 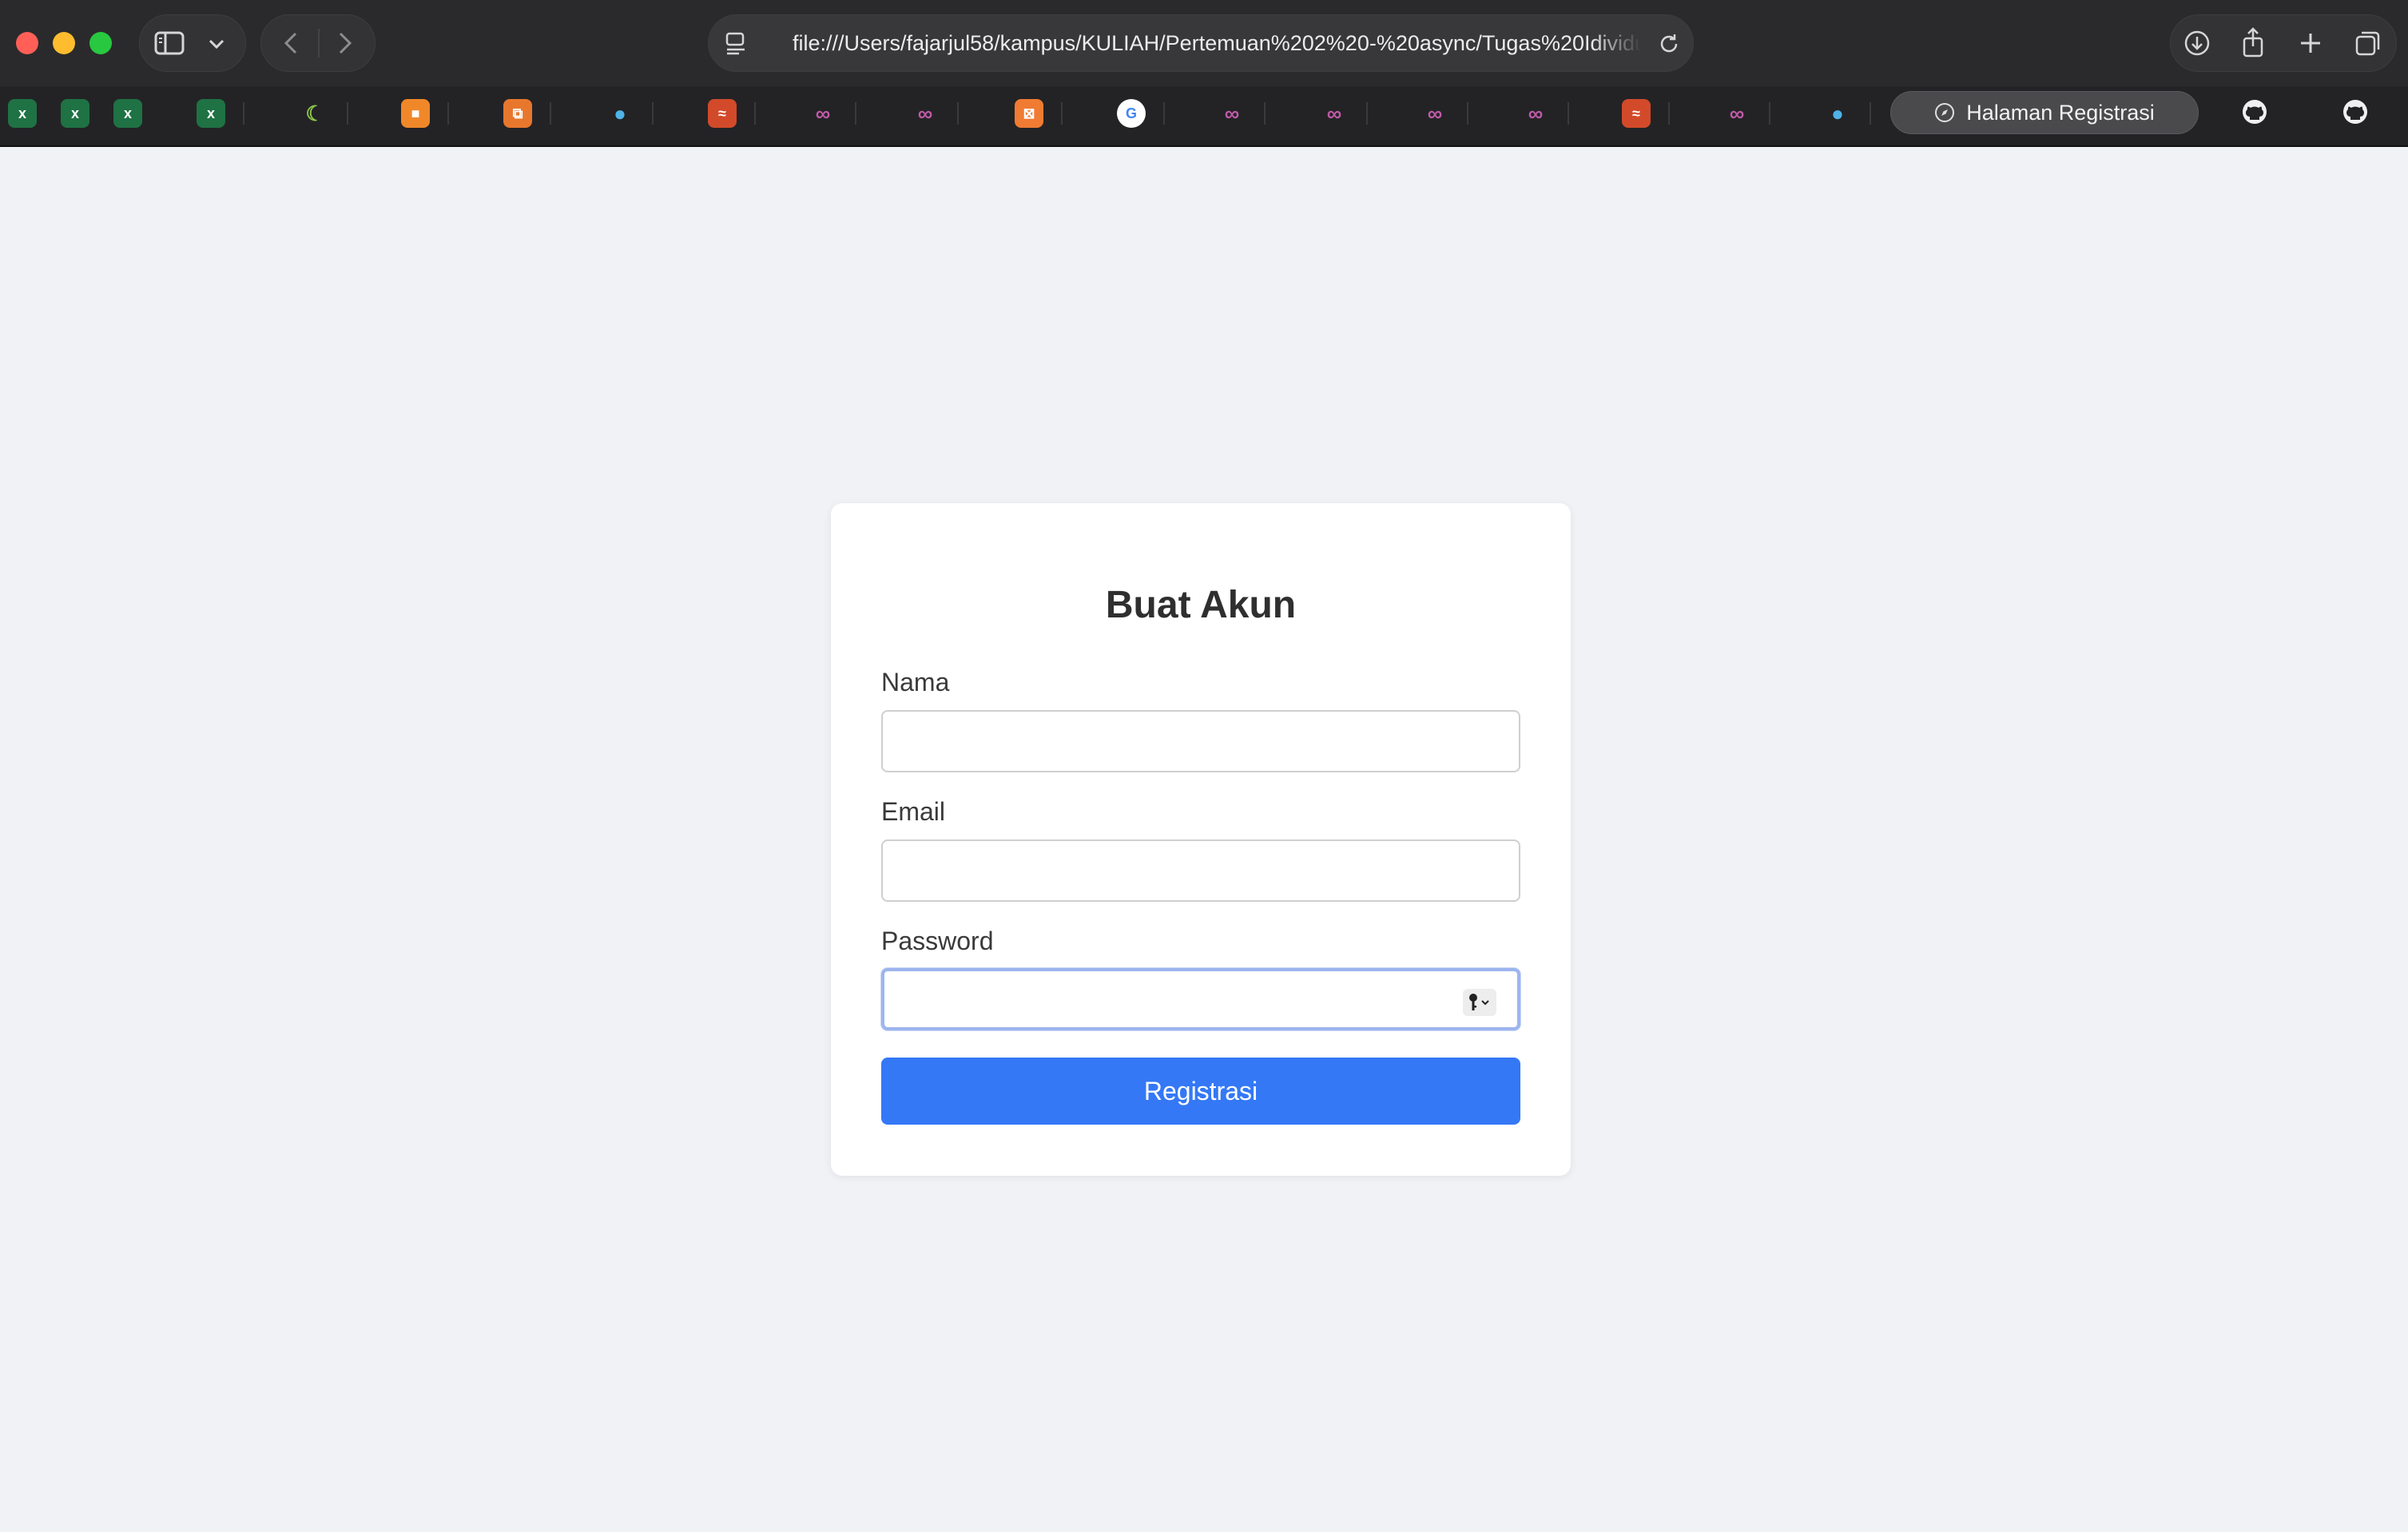 I want to click on registration-card: Buat Akun Nama Email Password Registrasi, so click(x=1201, y=840).